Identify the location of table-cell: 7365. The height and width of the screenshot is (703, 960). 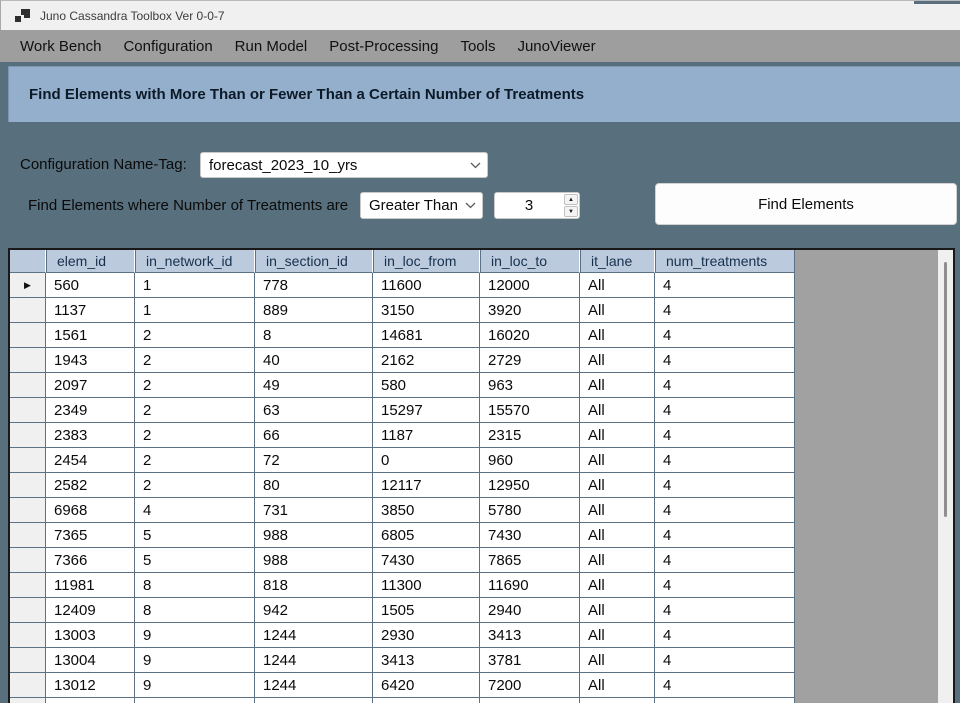
(90, 535).